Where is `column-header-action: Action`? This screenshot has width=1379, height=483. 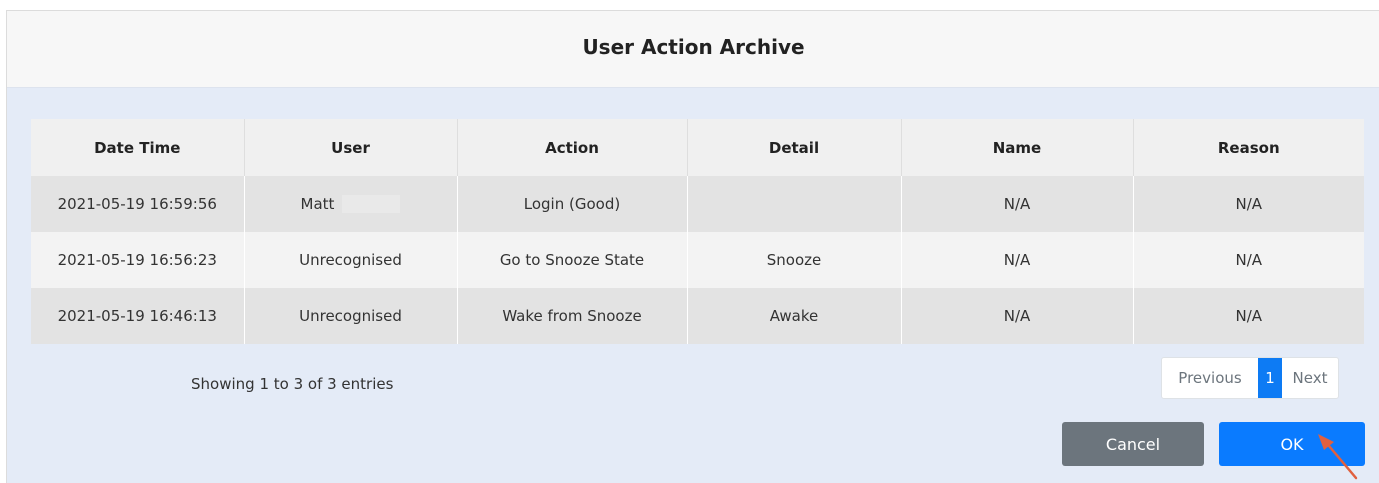 column-header-action: Action is located at coordinates (572, 147).